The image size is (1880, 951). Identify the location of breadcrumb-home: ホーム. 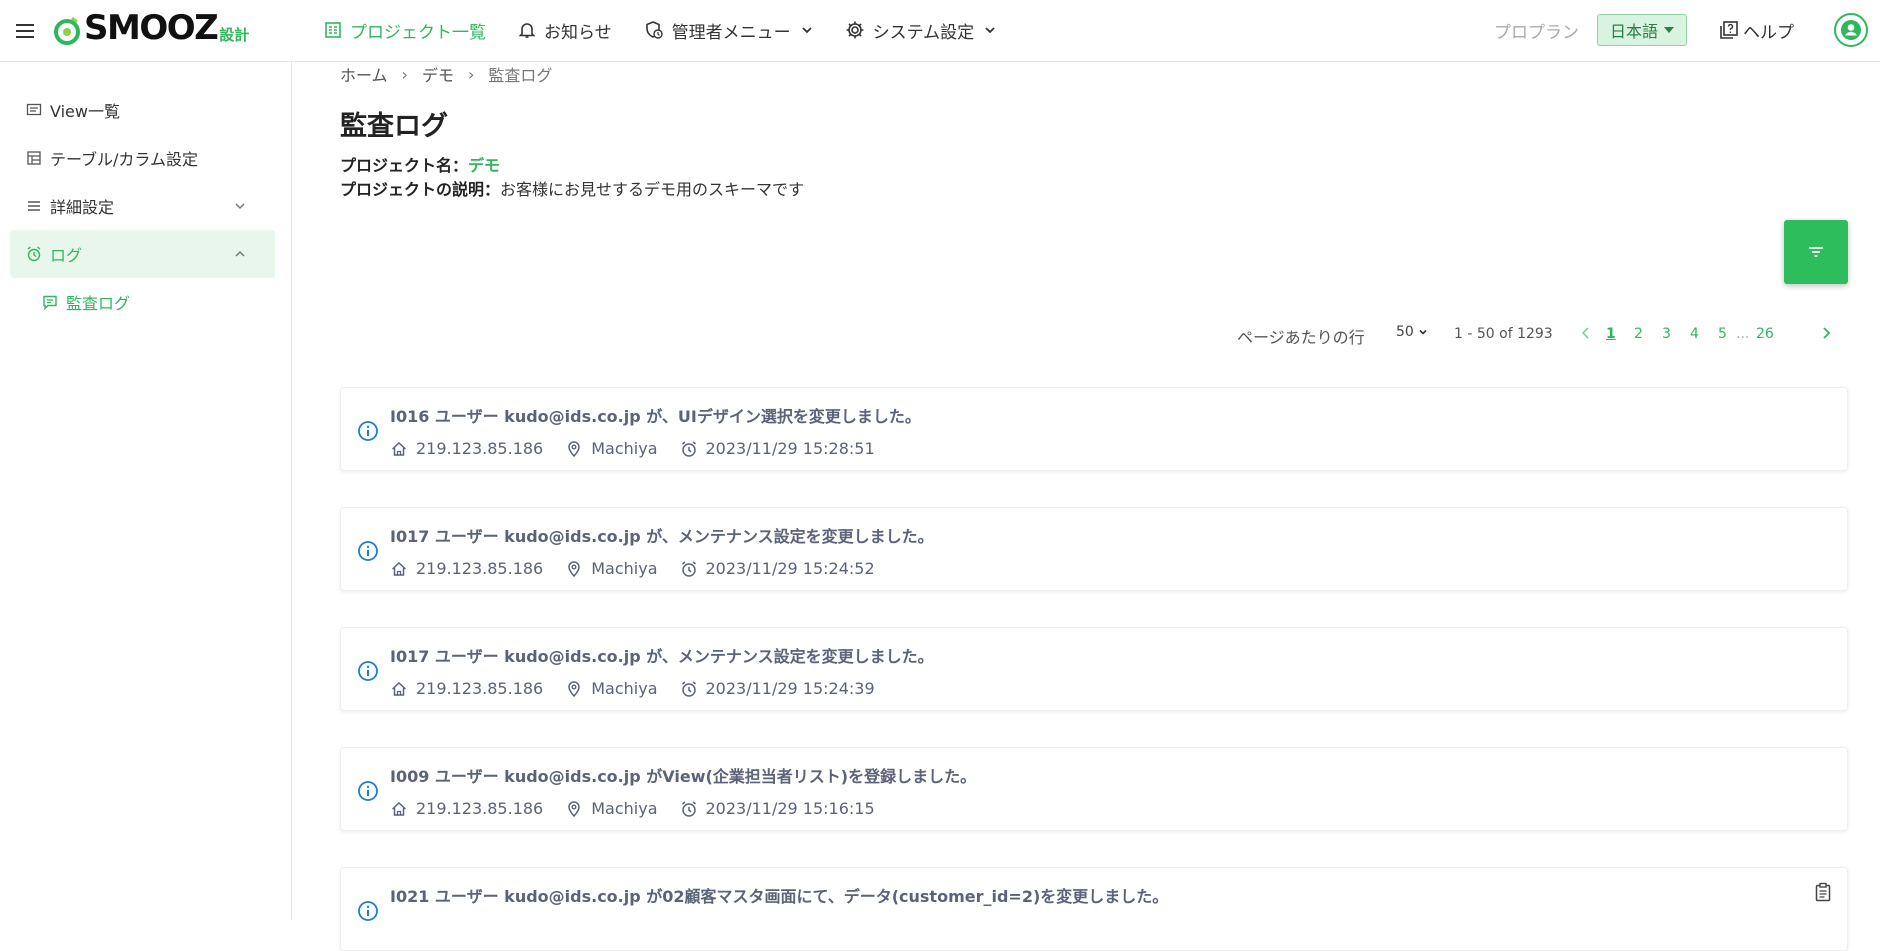
(364, 74).